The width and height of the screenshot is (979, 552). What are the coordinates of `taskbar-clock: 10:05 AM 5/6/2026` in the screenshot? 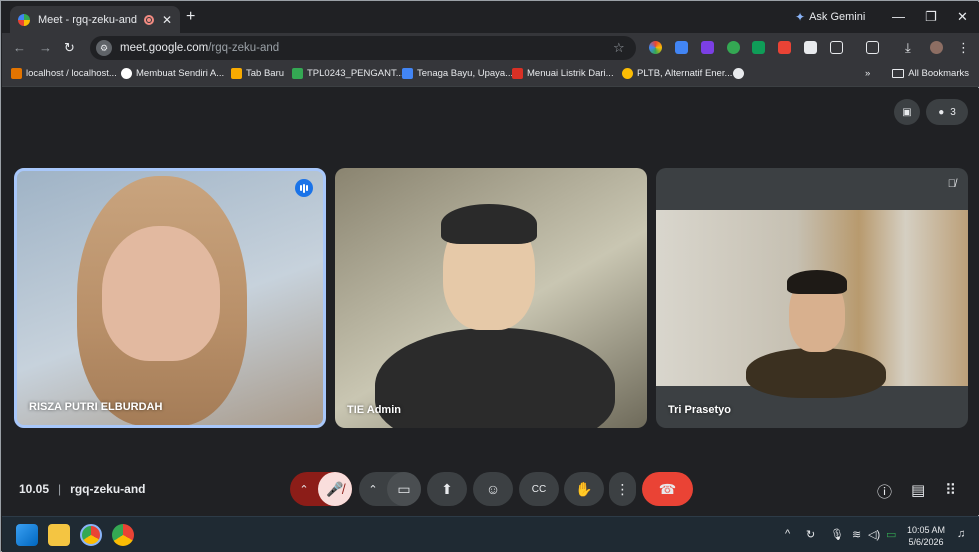 It's located at (926, 536).